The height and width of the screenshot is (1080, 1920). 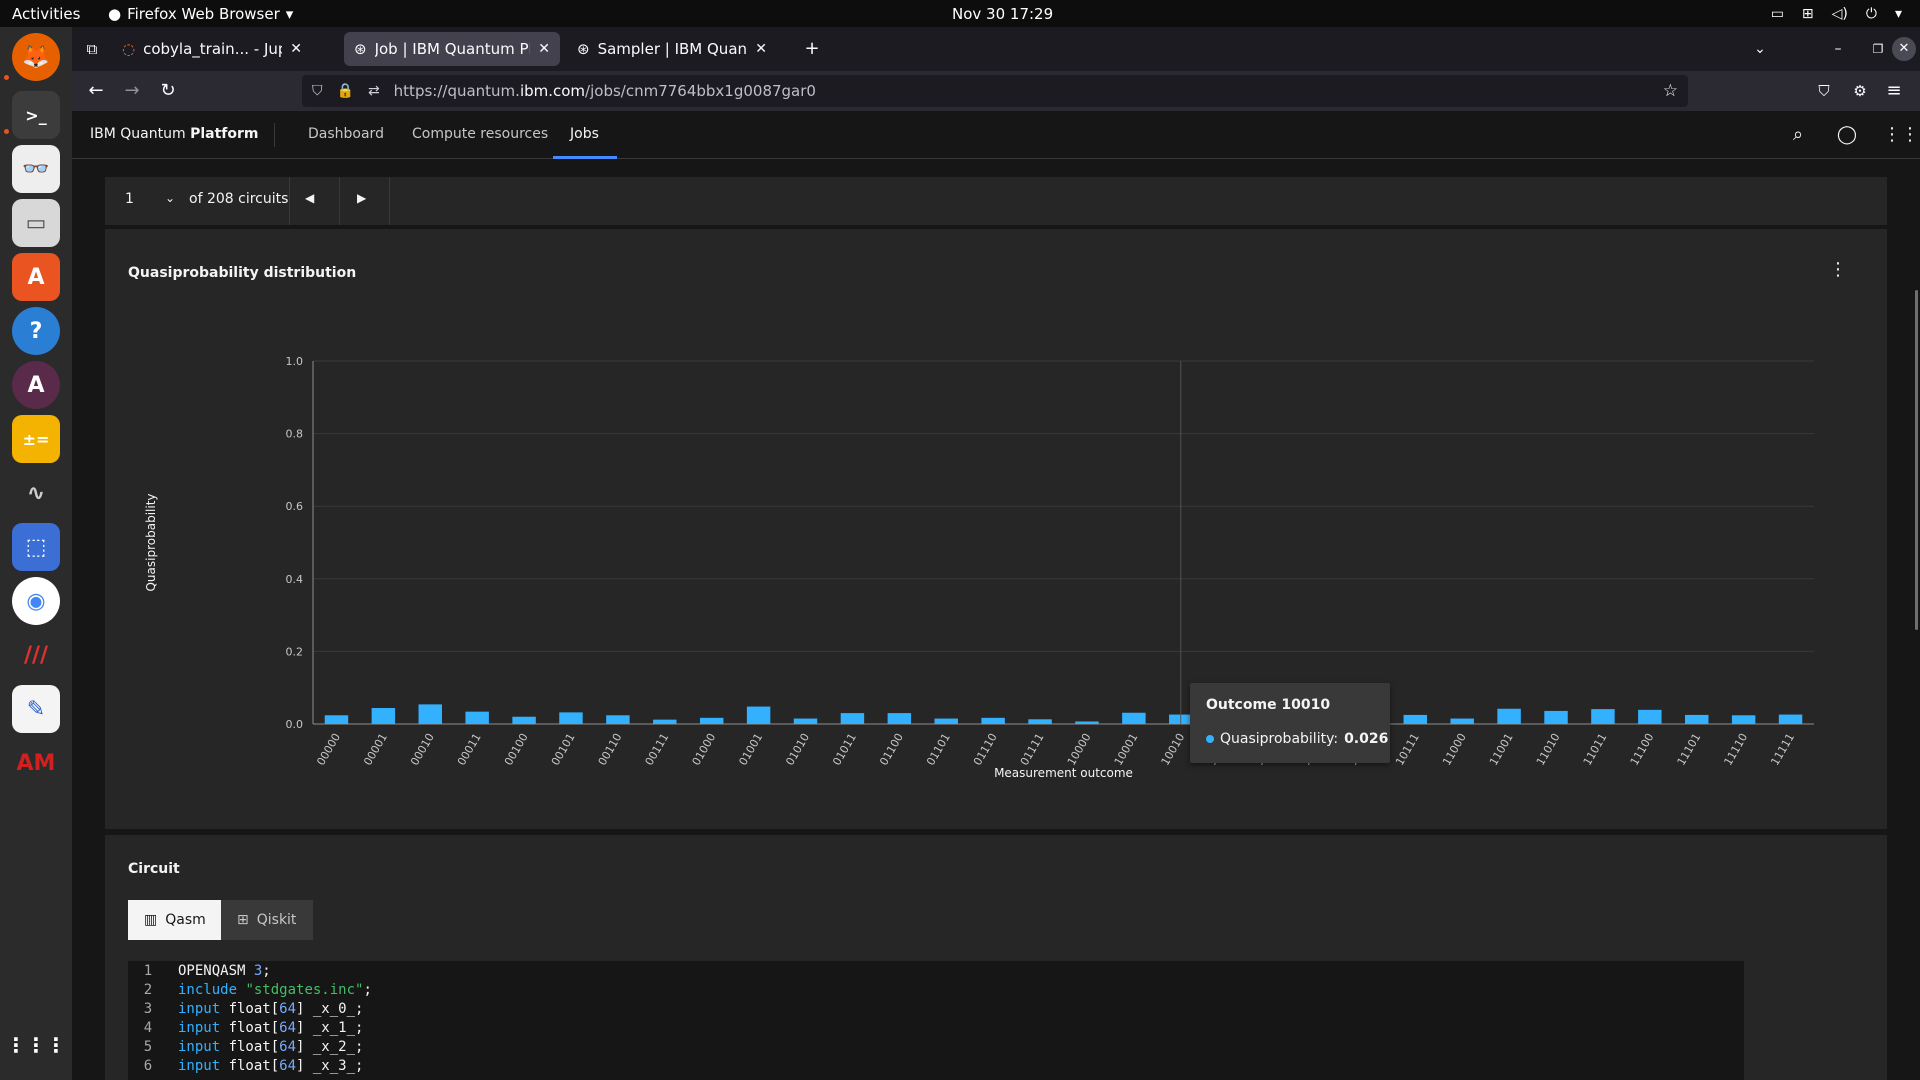 What do you see at coordinates (36, 277) in the screenshot?
I see `app-center-icon: A` at bounding box center [36, 277].